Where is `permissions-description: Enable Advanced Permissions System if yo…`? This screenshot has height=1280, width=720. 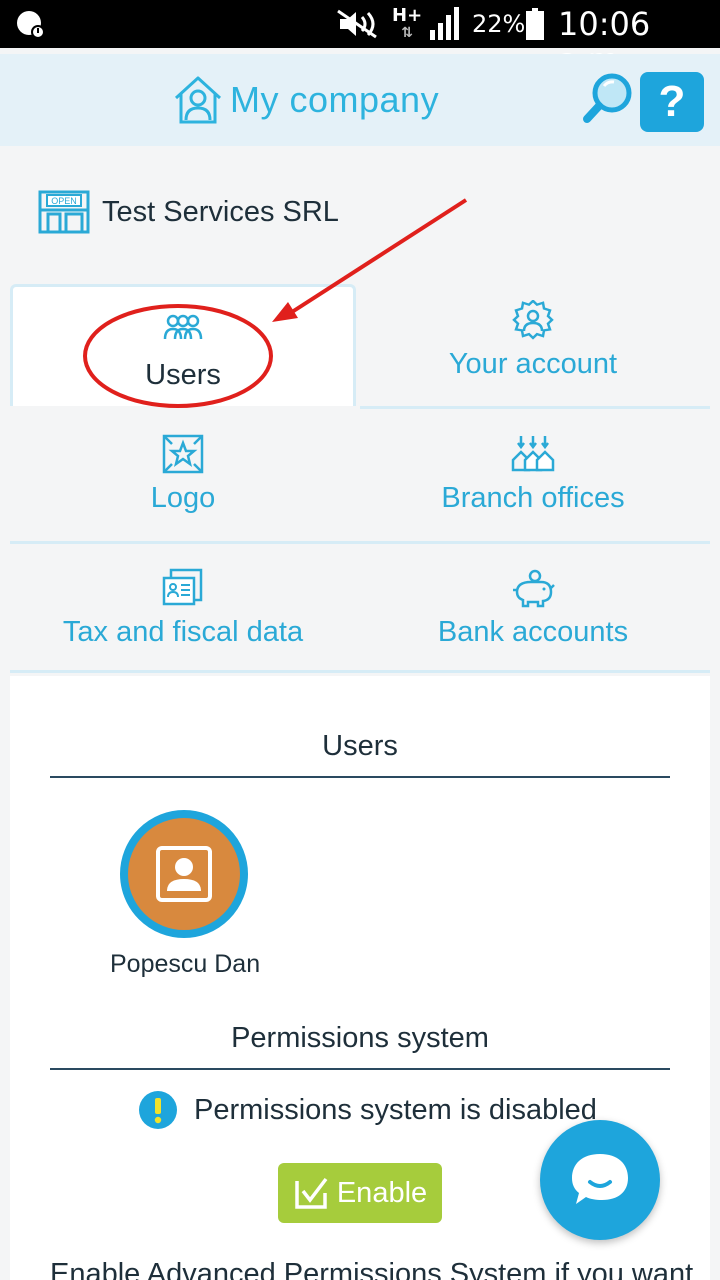
permissions-description: Enable Advanced Permissions System if yo… is located at coordinates (372, 1269).